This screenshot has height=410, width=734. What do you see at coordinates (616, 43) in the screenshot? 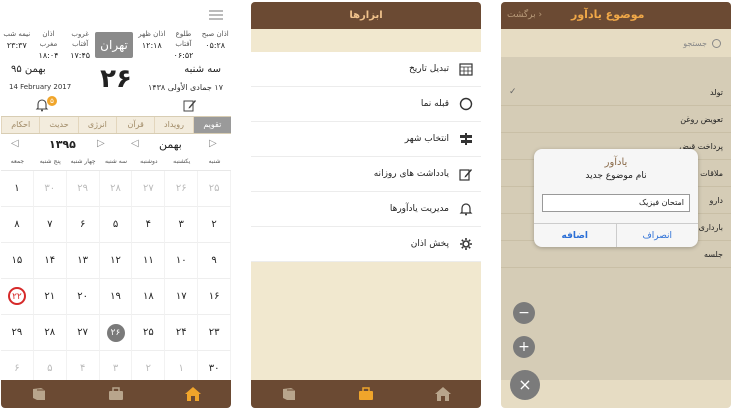
I see `search-bar: جستجو` at bounding box center [616, 43].